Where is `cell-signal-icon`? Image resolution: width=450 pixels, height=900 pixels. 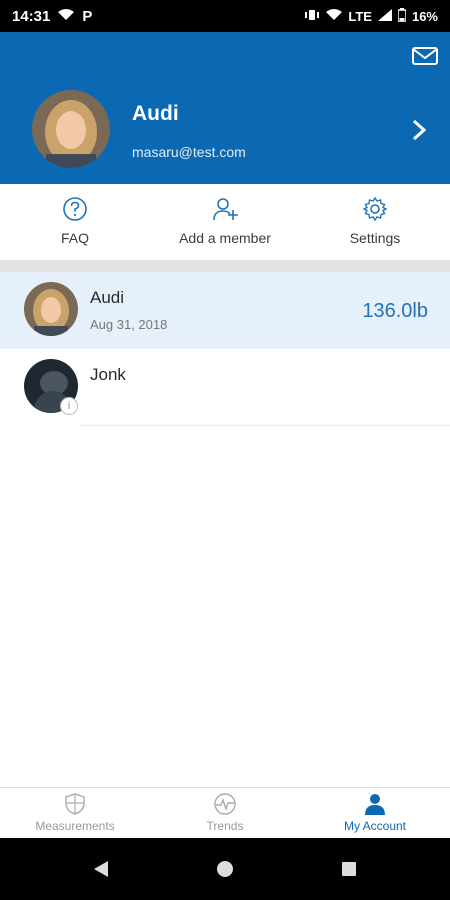 cell-signal-icon is located at coordinates (384, 16).